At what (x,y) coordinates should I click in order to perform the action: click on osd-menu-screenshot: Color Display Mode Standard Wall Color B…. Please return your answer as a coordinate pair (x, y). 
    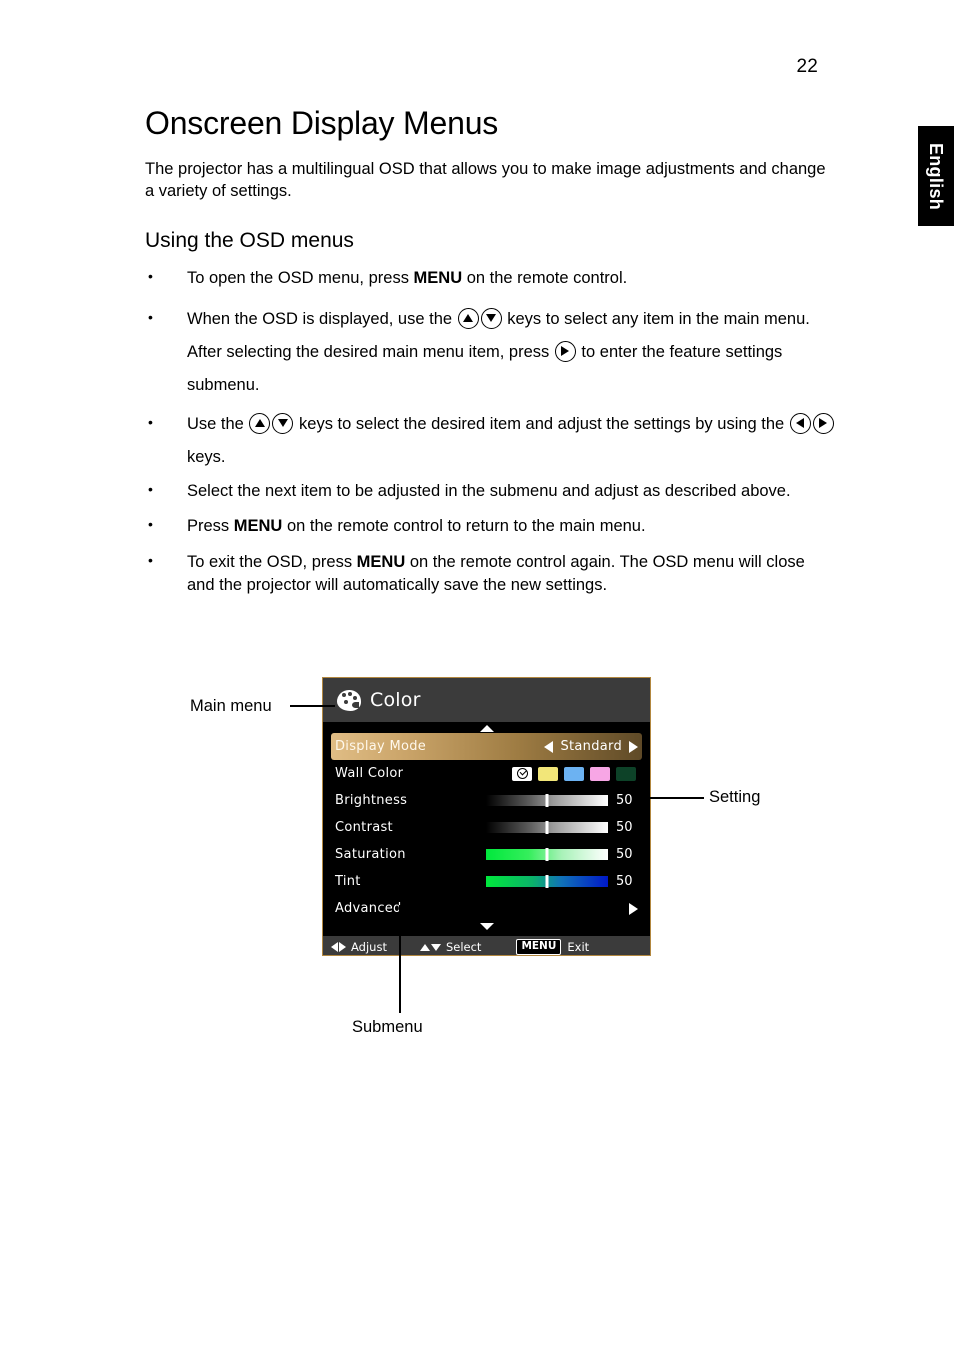
    Looking at the image, I should click on (486, 816).